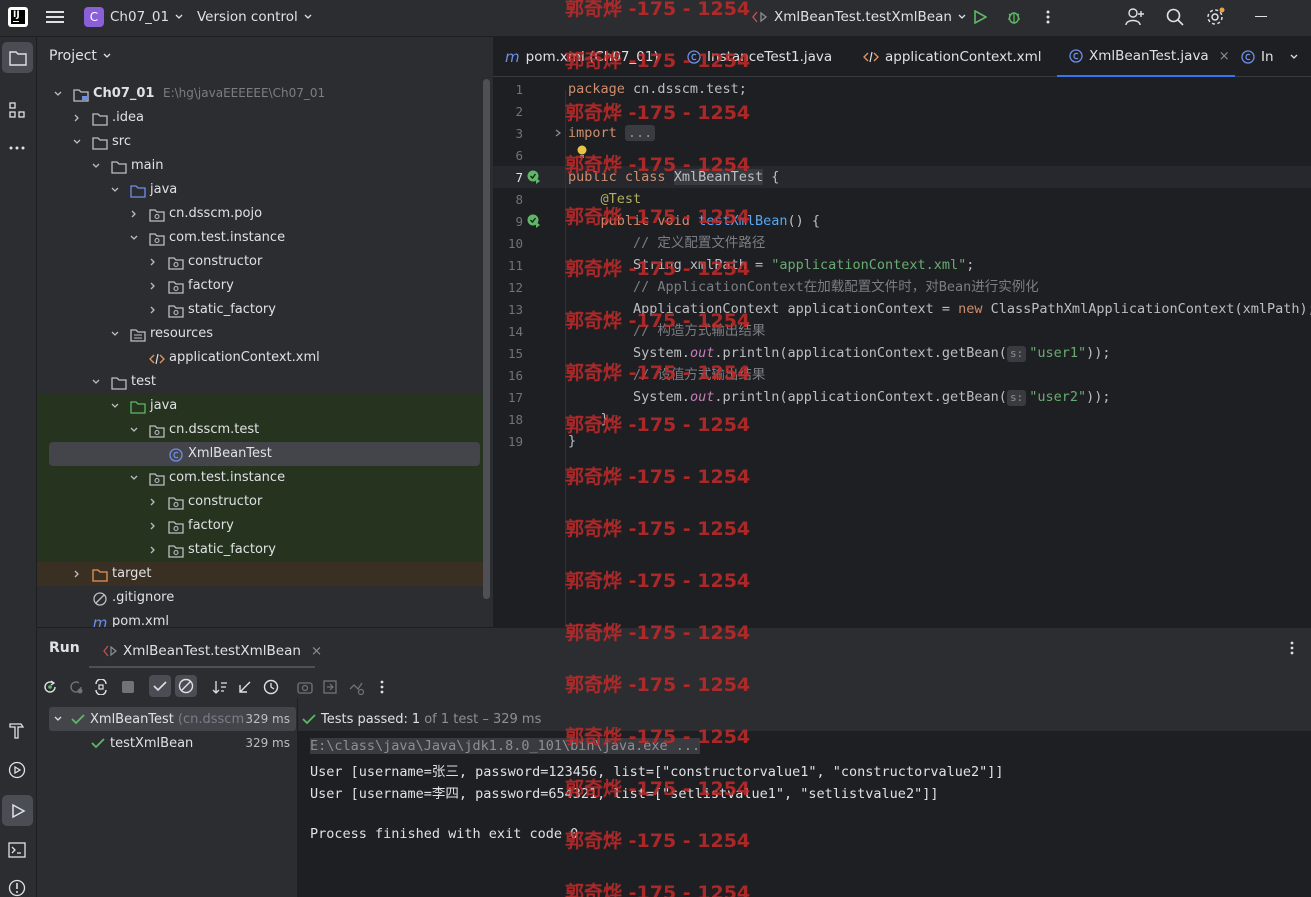  Describe the element at coordinates (572, 441) in the screenshot. I see `code-line-19: }` at that location.